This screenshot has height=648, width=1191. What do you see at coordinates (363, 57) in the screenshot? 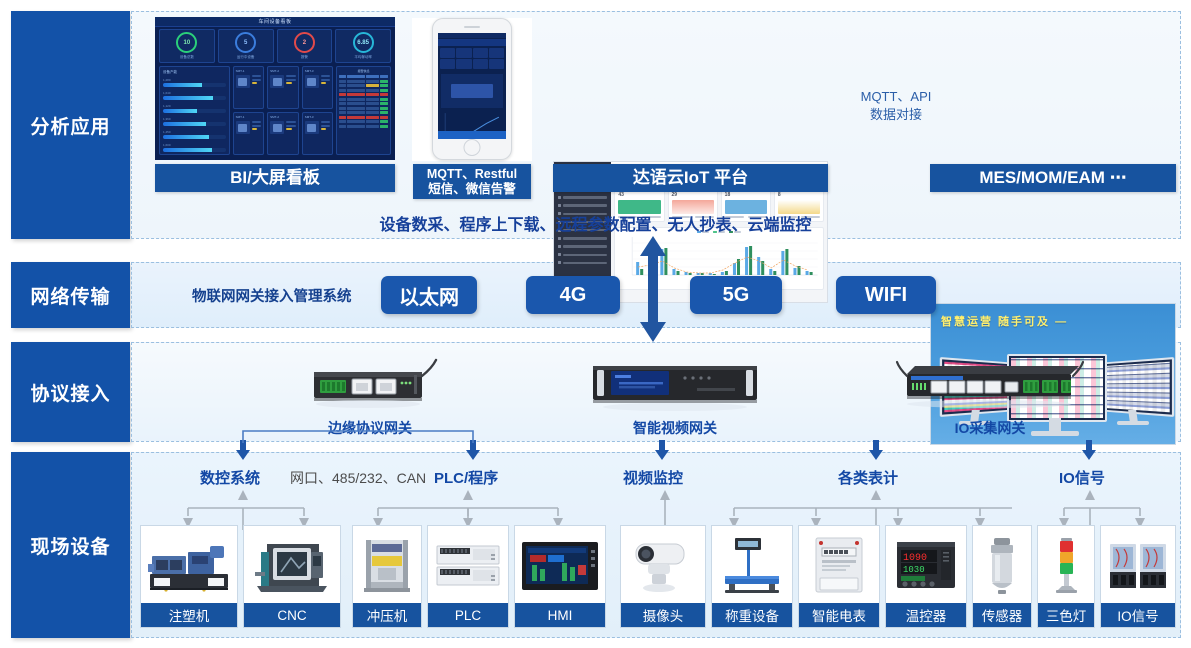
I see `bi-kpi-label: 平均稼动率` at bounding box center [363, 57].